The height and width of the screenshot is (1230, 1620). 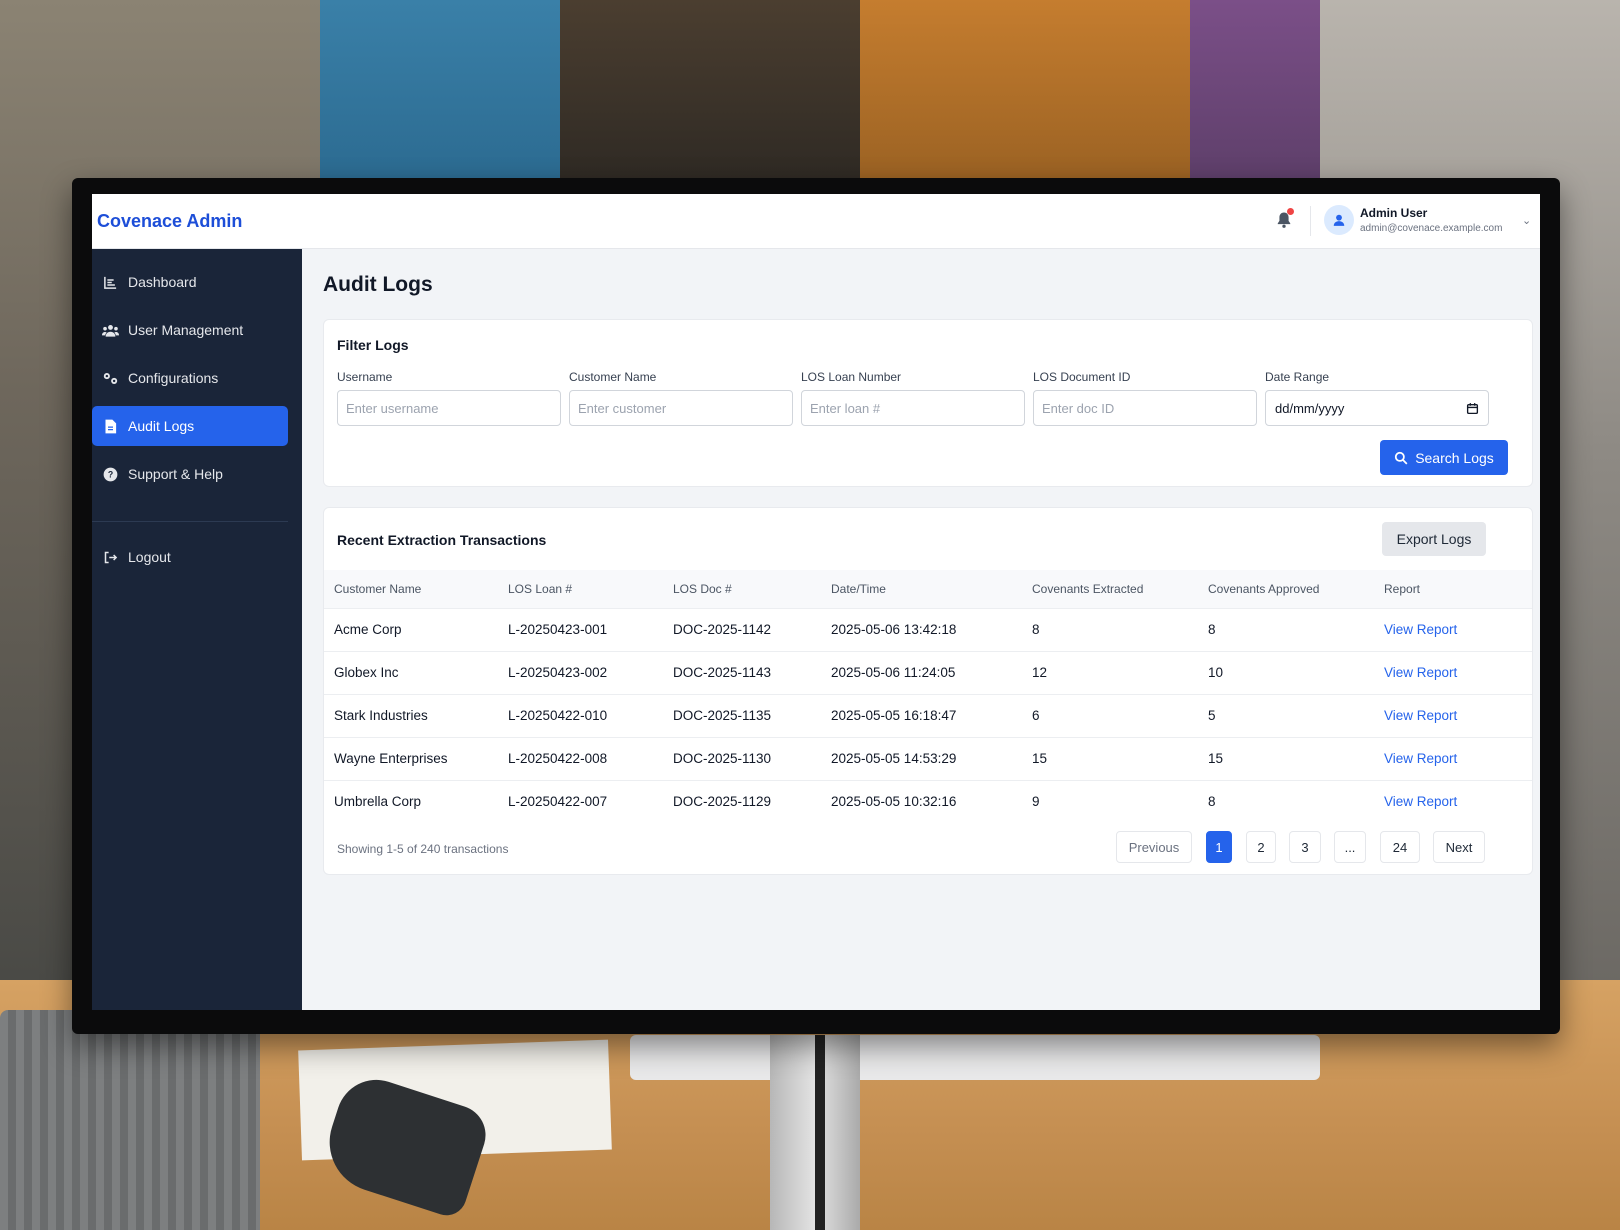 I want to click on username-input, so click(x=449, y=408).